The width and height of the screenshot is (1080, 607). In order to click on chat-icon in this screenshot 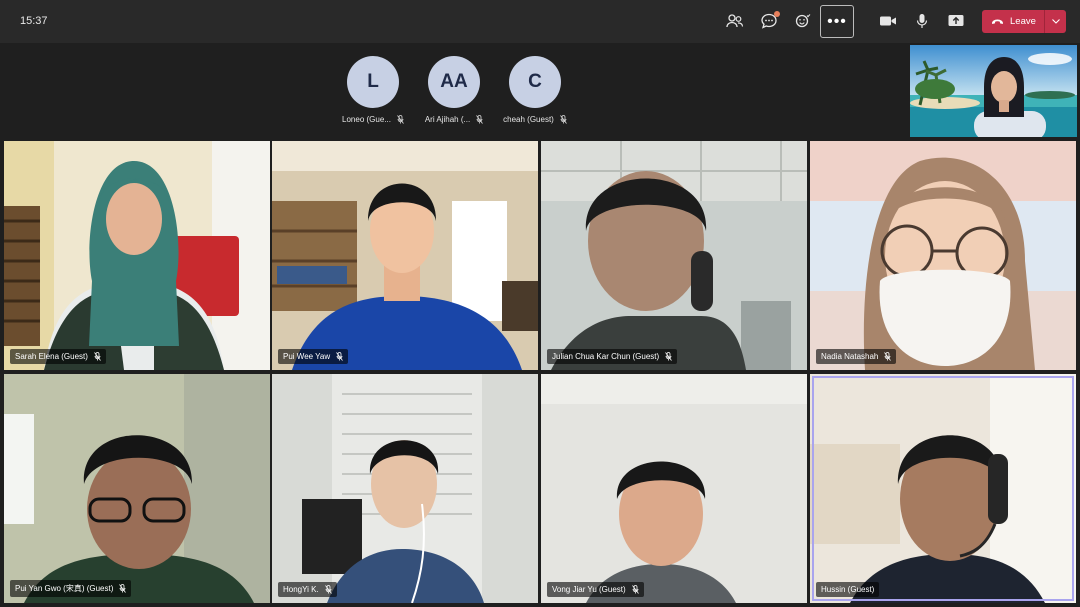, I will do `click(769, 21)`.